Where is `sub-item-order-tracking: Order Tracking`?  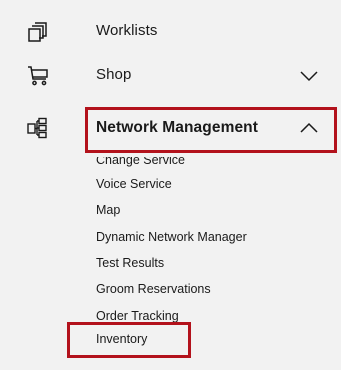
sub-item-order-tracking: Order Tracking is located at coordinates (137, 316).